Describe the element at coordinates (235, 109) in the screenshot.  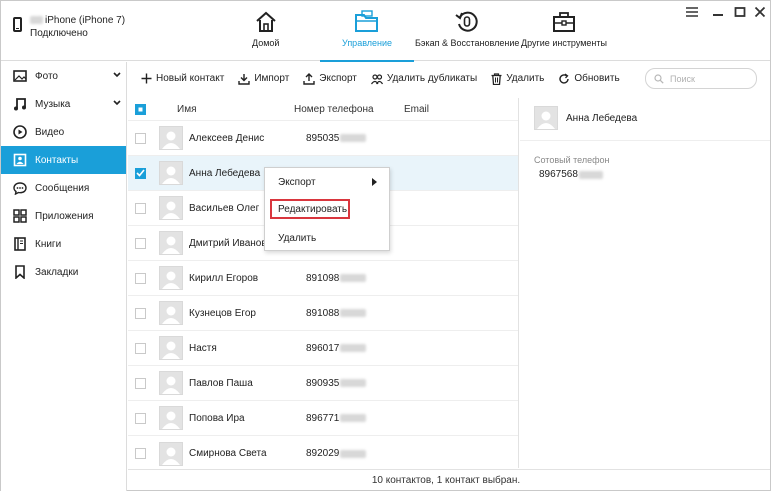
I see `column-header-name: Имя` at that location.